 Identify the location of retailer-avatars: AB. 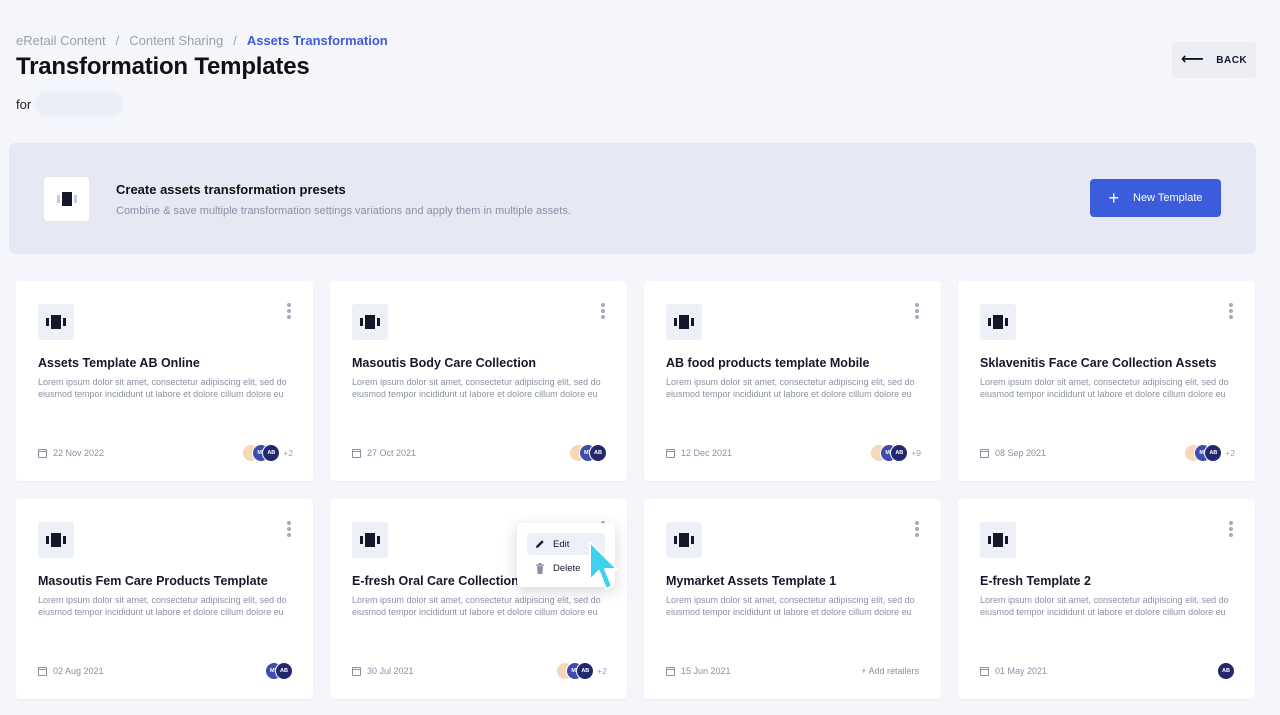
(1226, 671).